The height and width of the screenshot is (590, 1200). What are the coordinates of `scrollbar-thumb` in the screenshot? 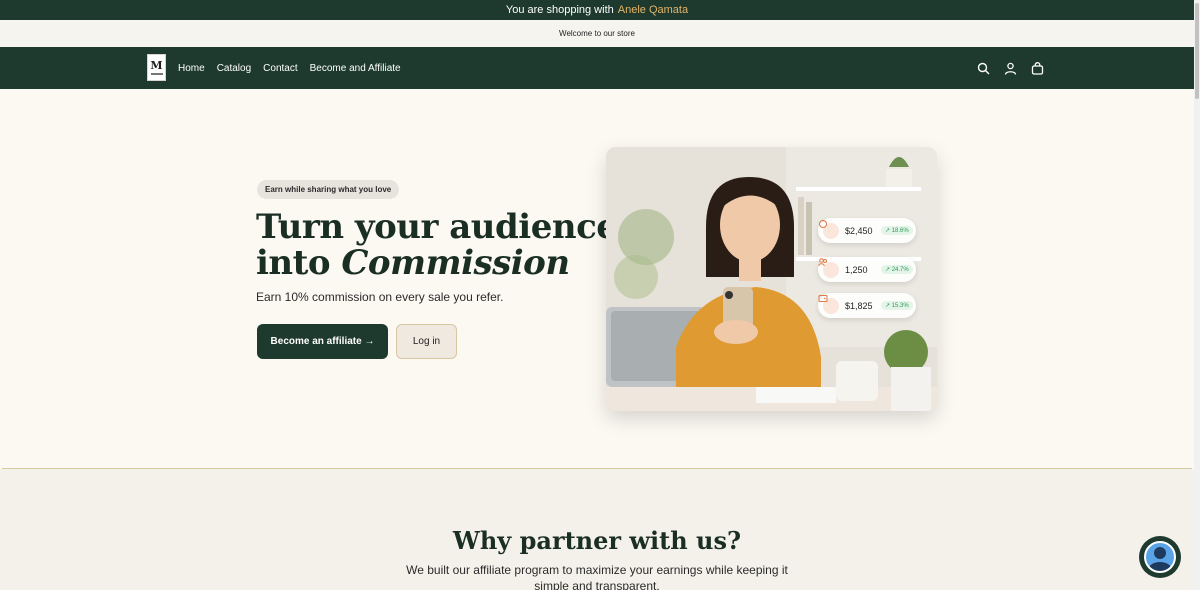 It's located at (1197, 51).